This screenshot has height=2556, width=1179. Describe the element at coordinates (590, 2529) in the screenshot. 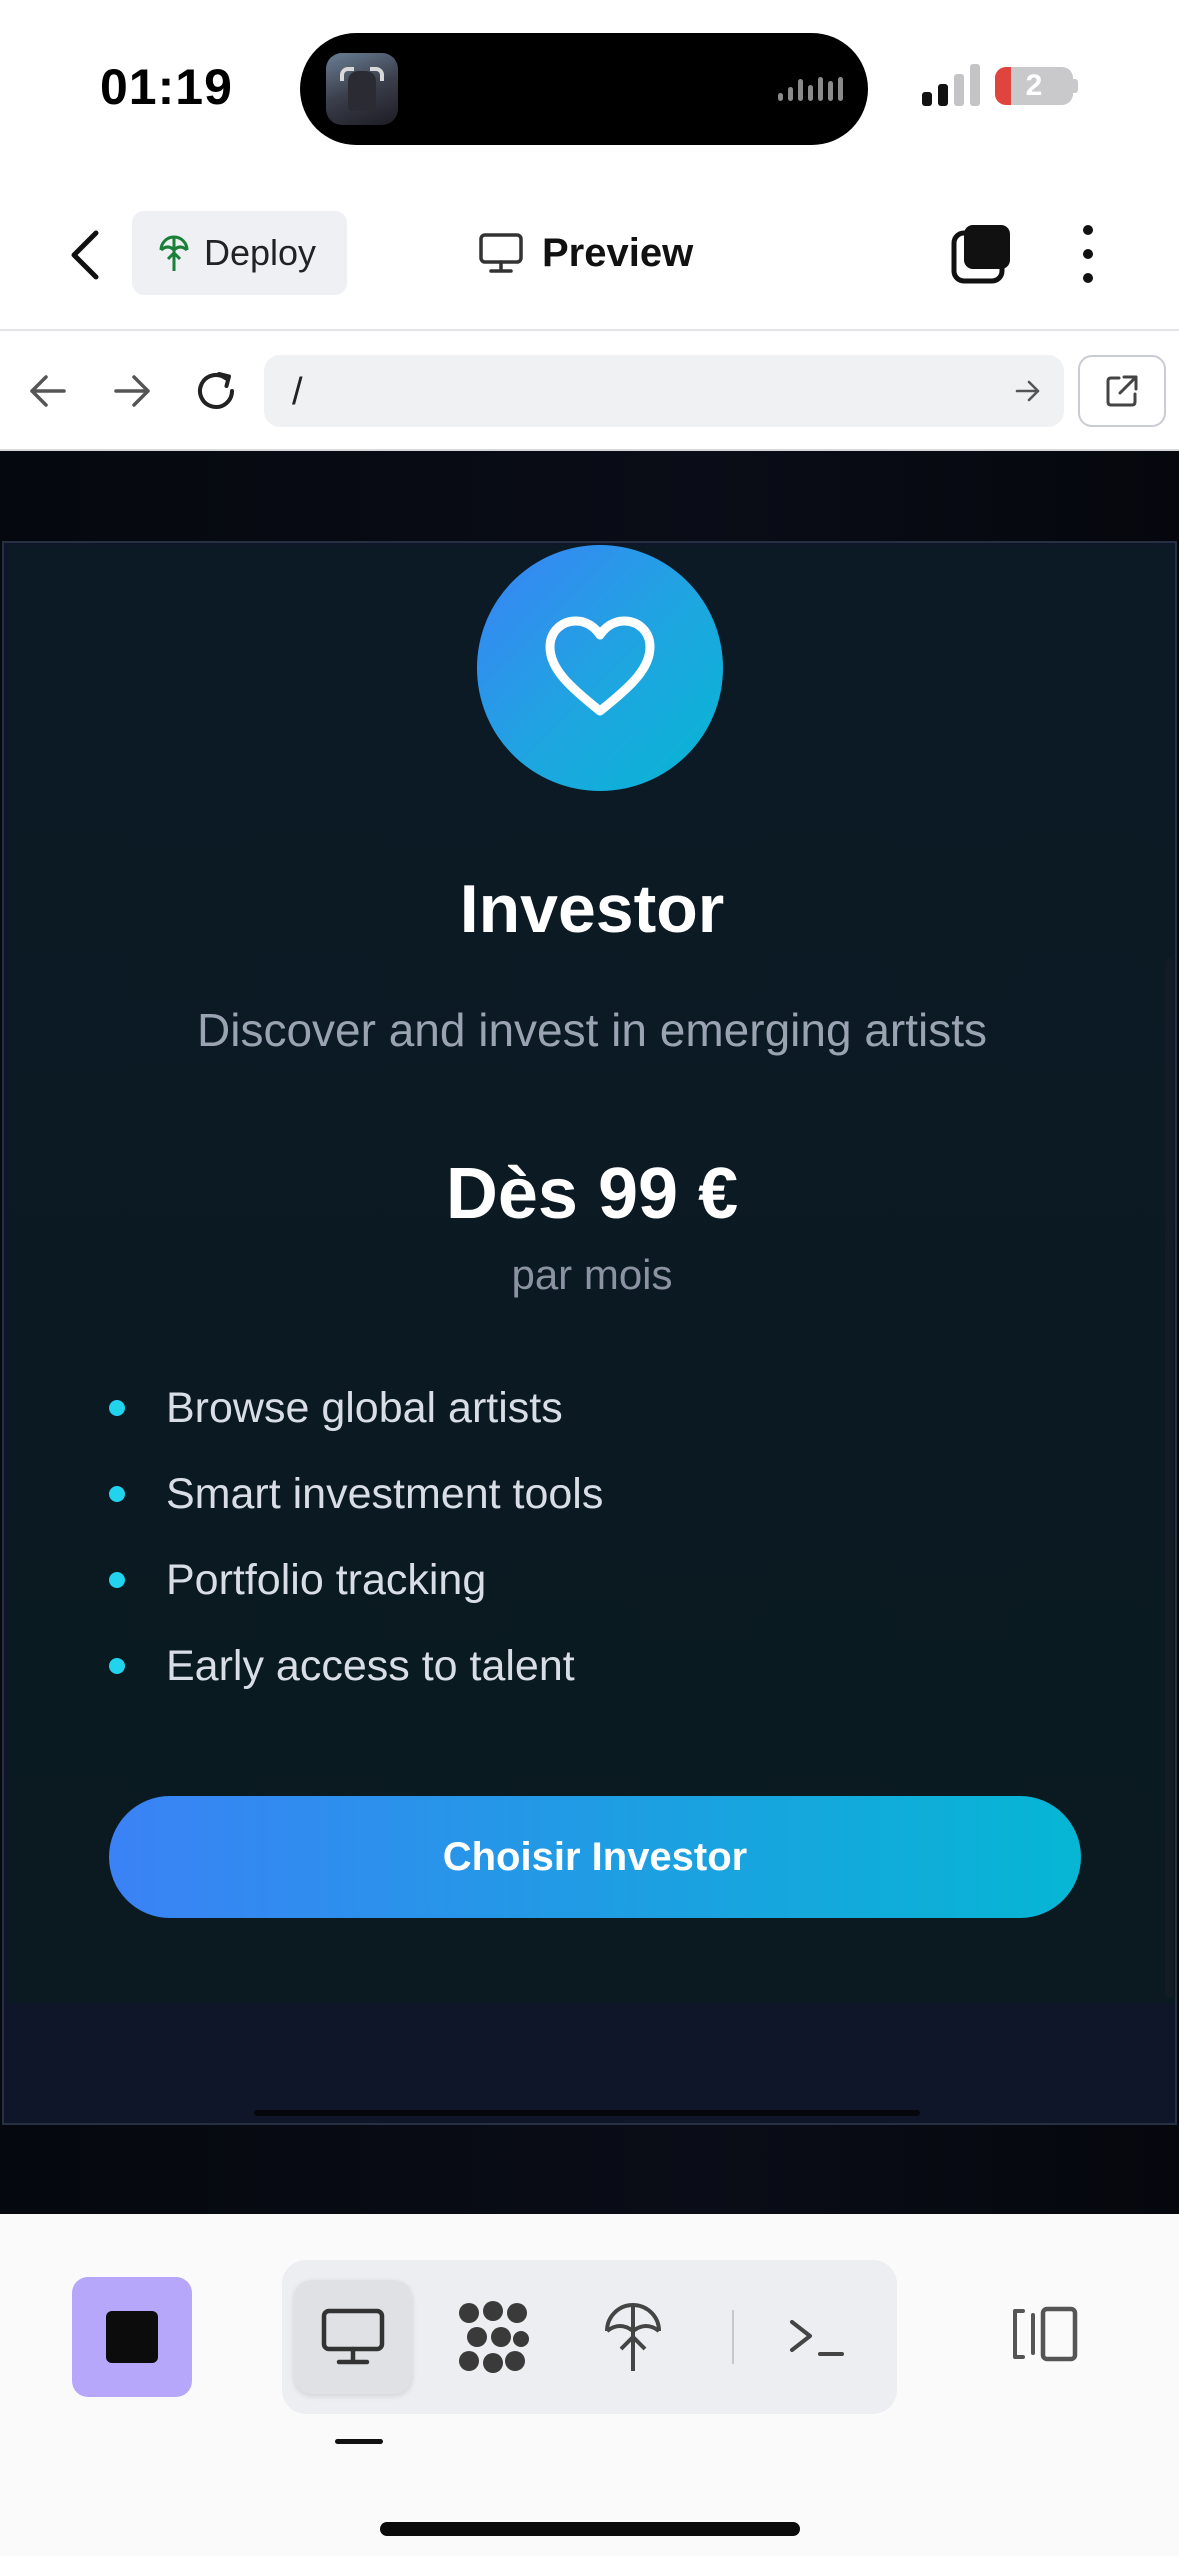

I see `home-indicator` at that location.